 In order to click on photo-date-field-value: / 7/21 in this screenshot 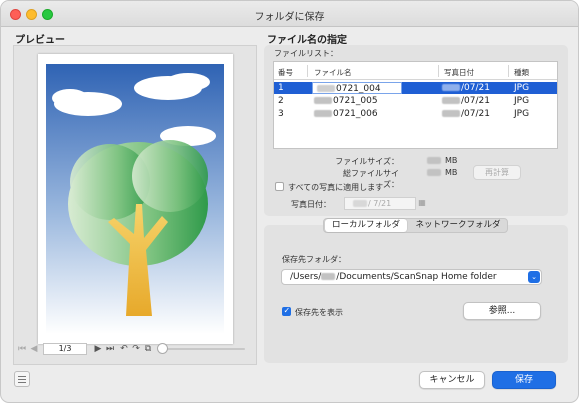, I will do `click(380, 203)`.